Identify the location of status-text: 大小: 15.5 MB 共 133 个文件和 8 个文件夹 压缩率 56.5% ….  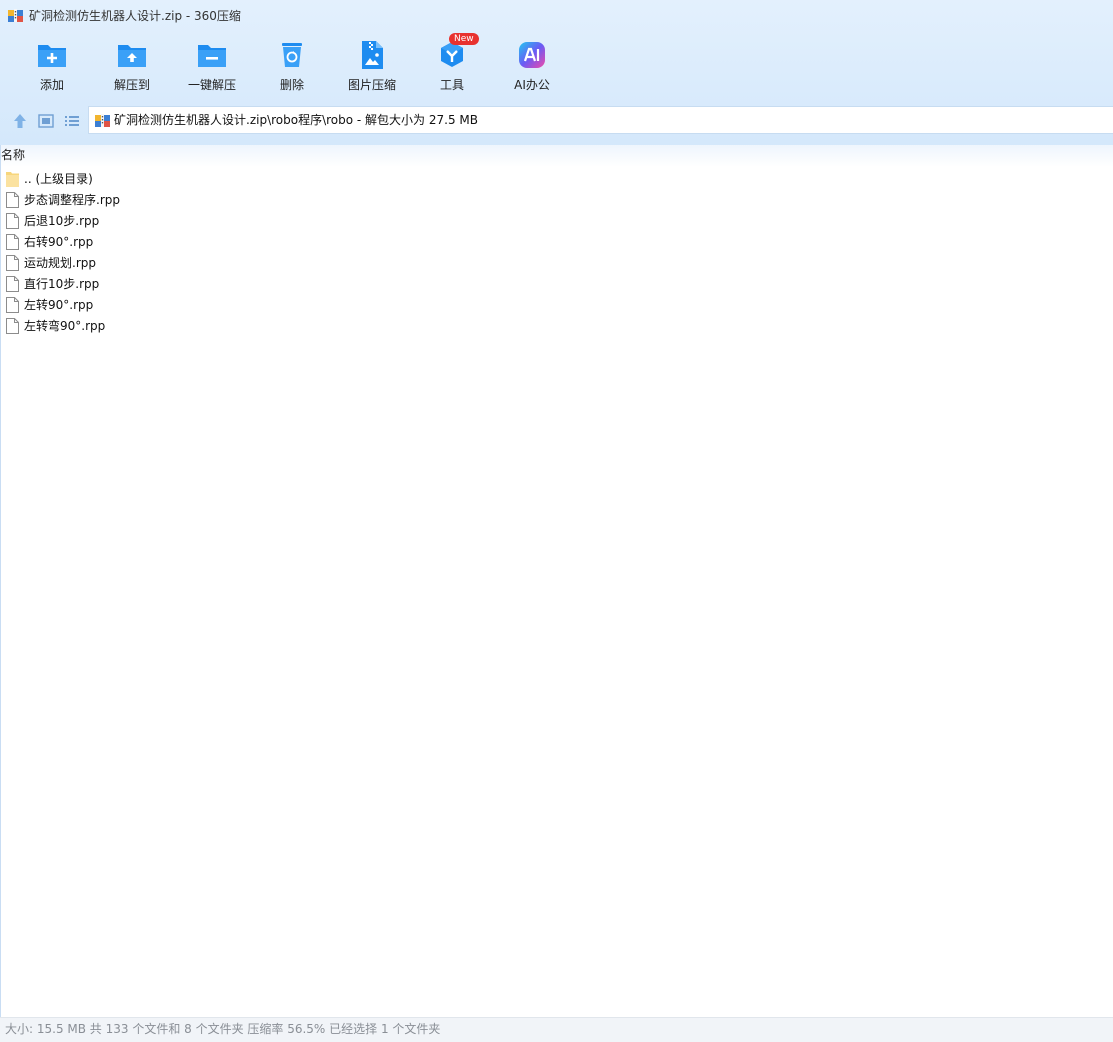
(223, 1029).